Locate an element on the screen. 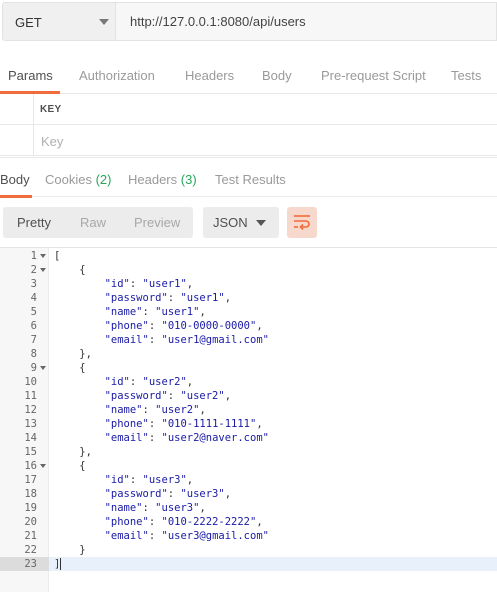  line-number: 6 is located at coordinates (33, 326).